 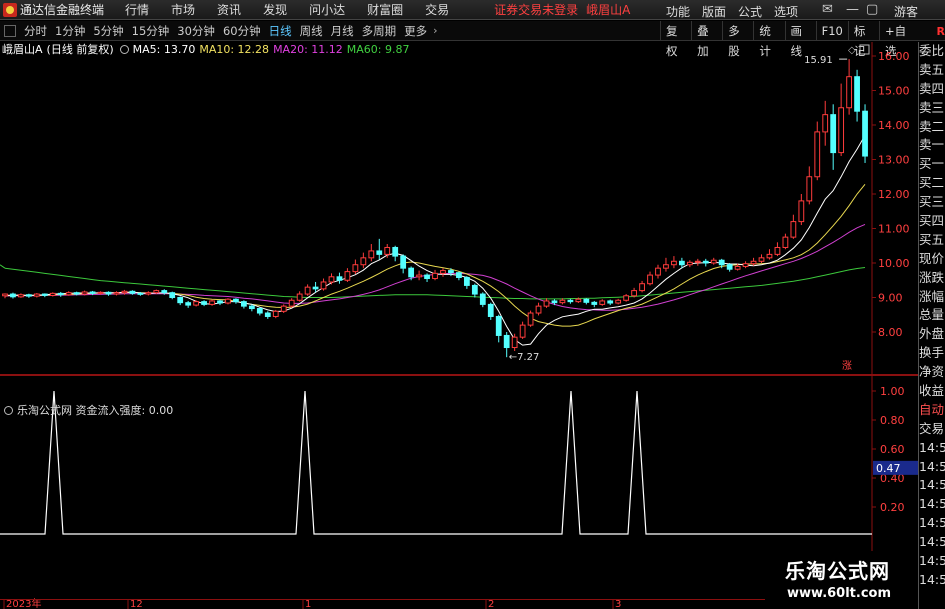 I want to click on quote-panel-item: 委比, so click(x=932, y=51).